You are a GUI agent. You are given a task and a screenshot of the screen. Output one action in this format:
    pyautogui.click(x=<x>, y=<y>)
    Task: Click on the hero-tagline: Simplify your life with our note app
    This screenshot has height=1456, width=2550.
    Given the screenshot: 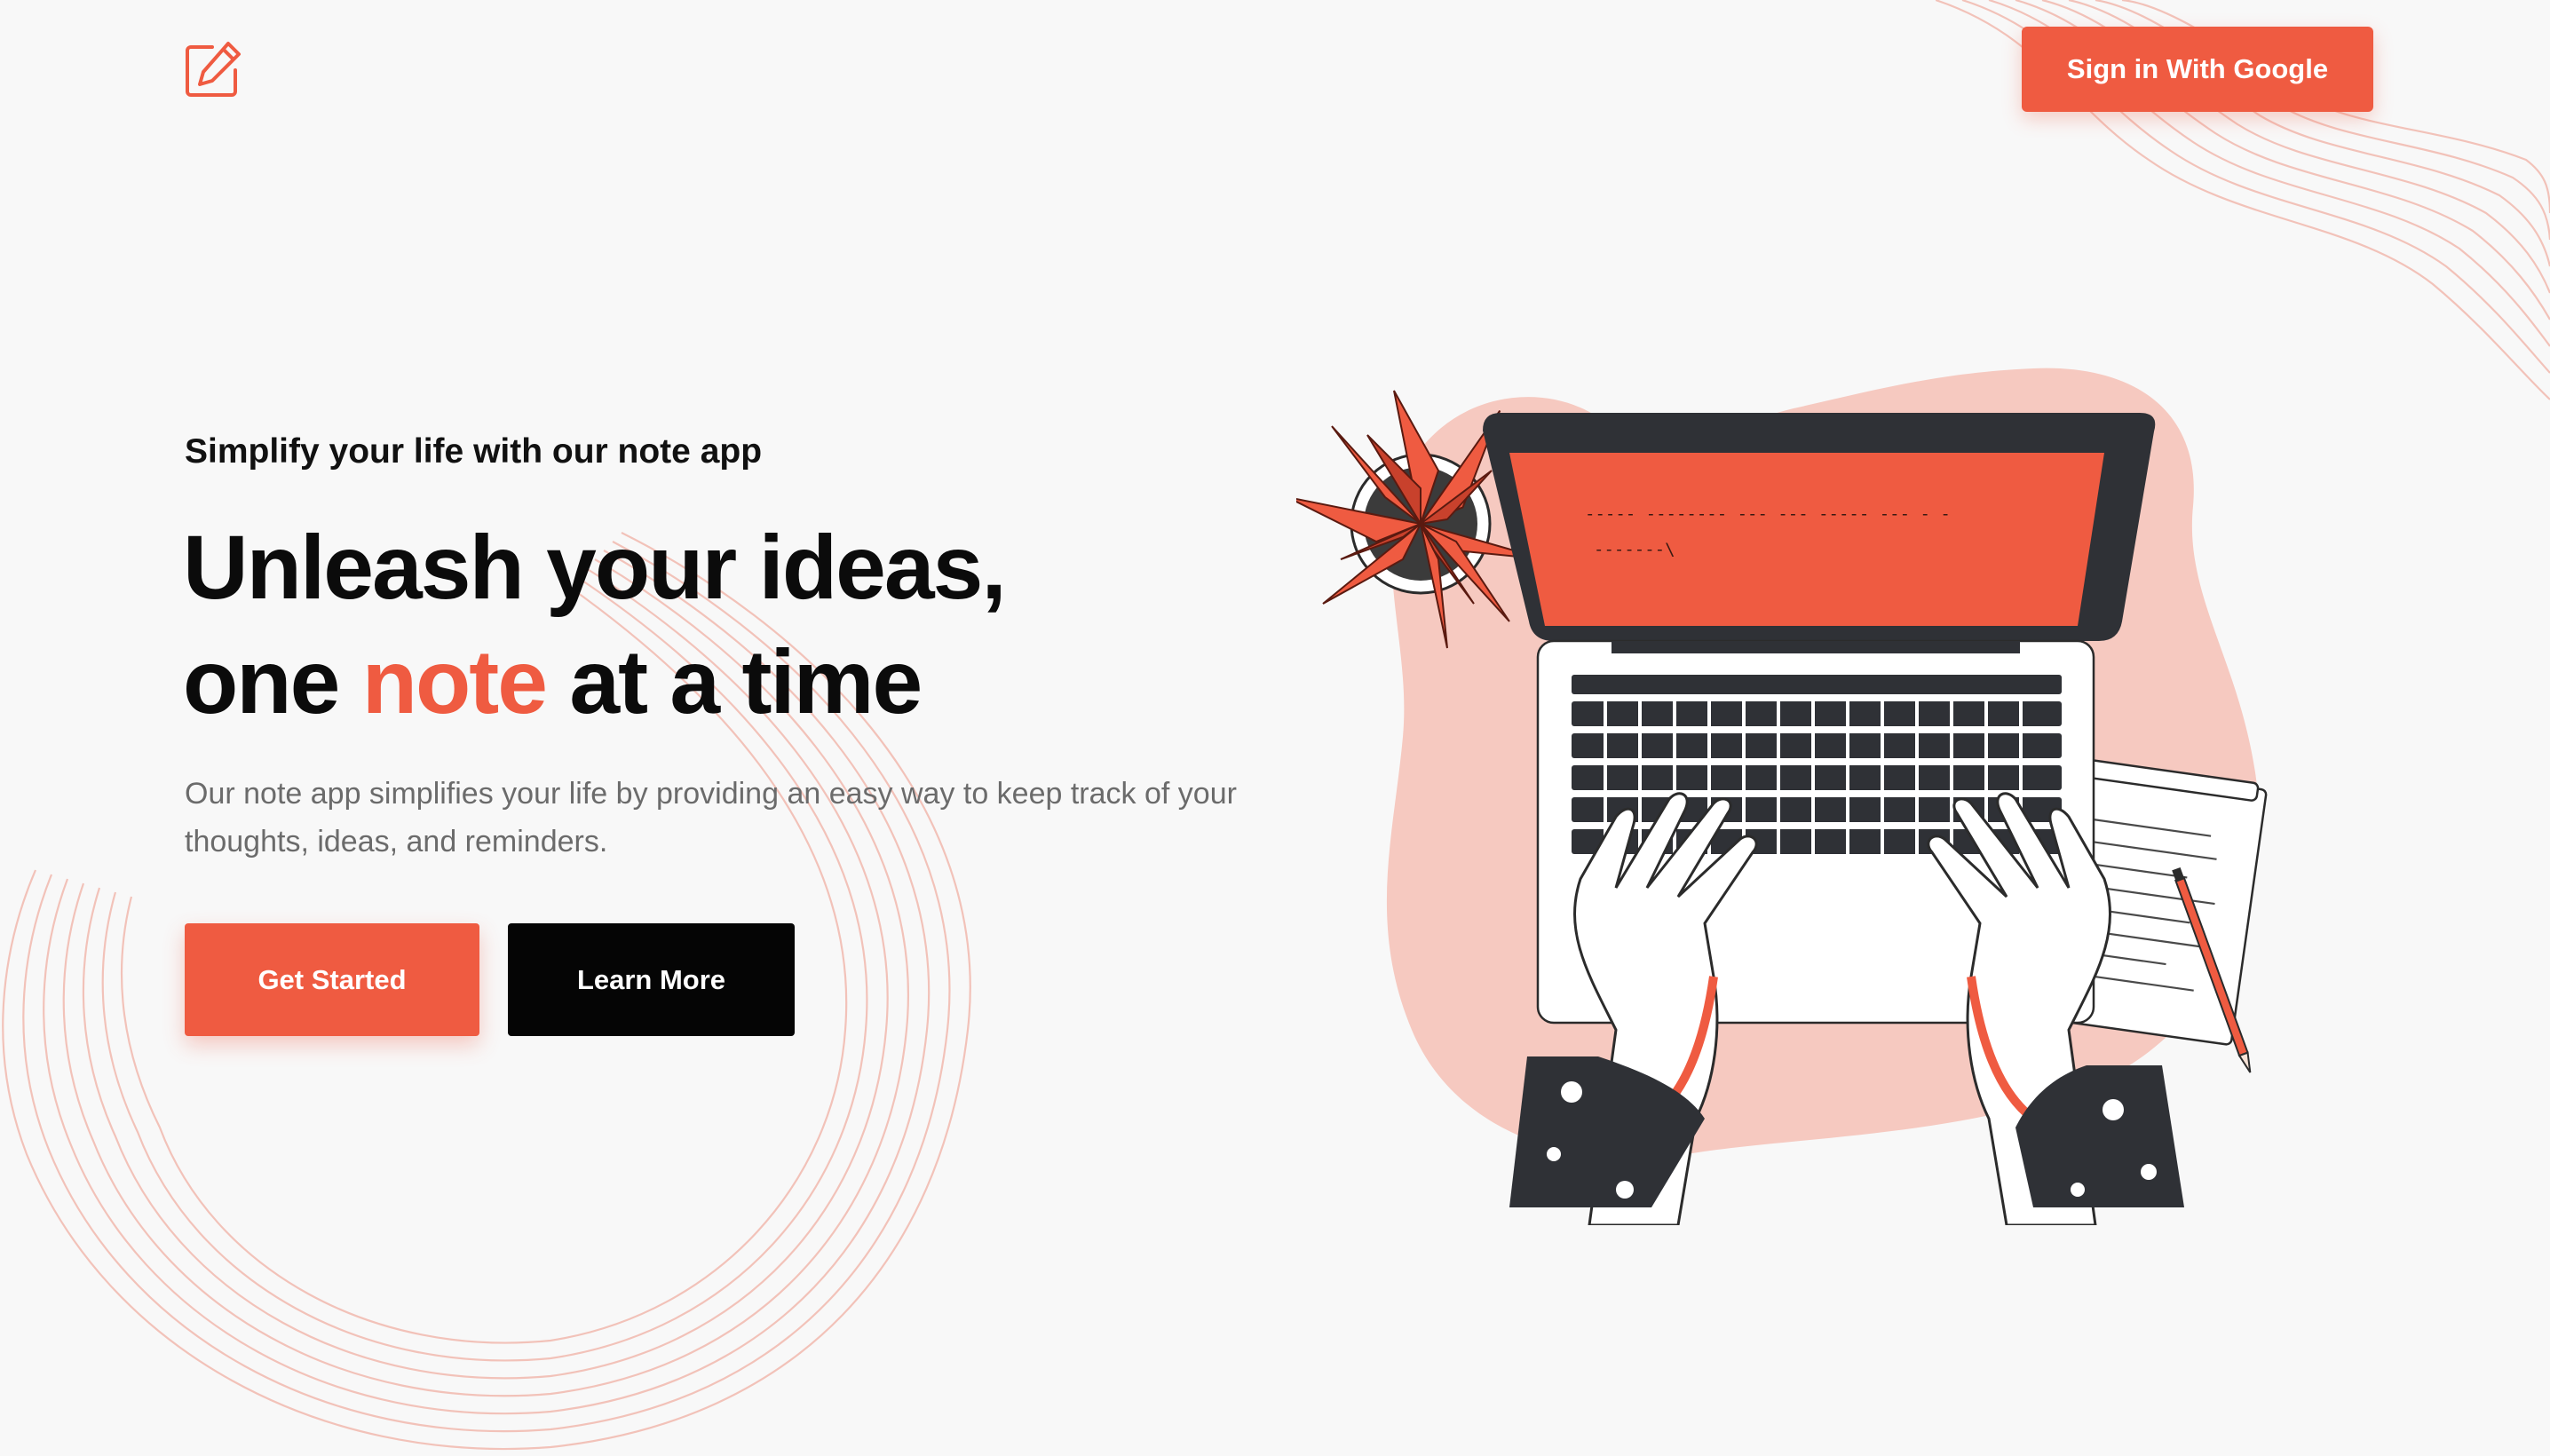 What is the action you would take?
    pyautogui.click(x=474, y=451)
    